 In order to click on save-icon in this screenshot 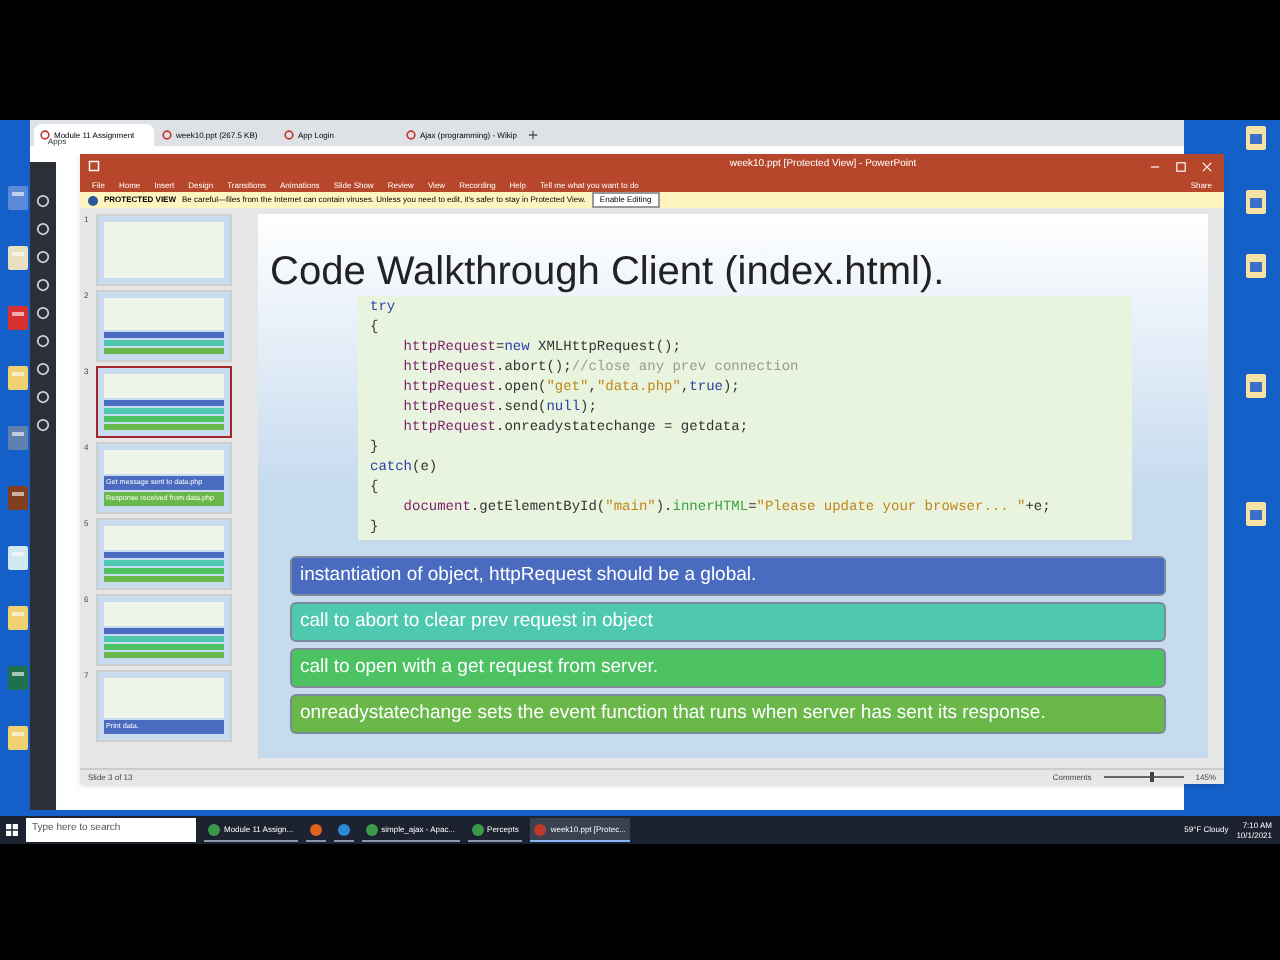, I will do `click(94, 166)`.